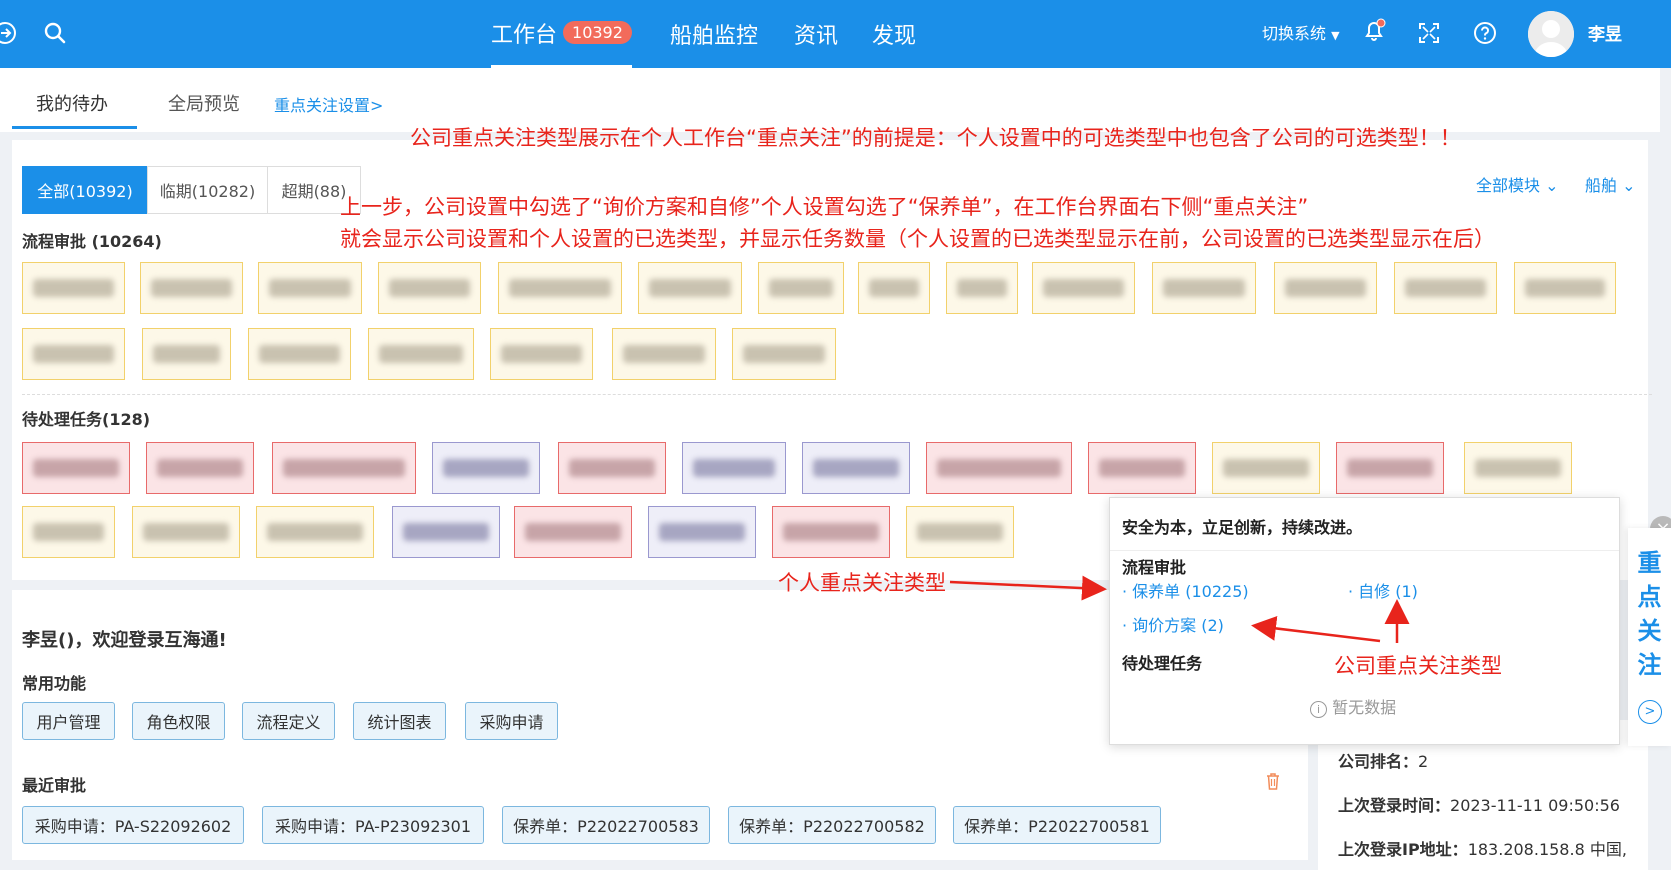  What do you see at coordinates (606, 825) in the screenshot?
I see `recent-approval-item: 保养单：P22022700583` at bounding box center [606, 825].